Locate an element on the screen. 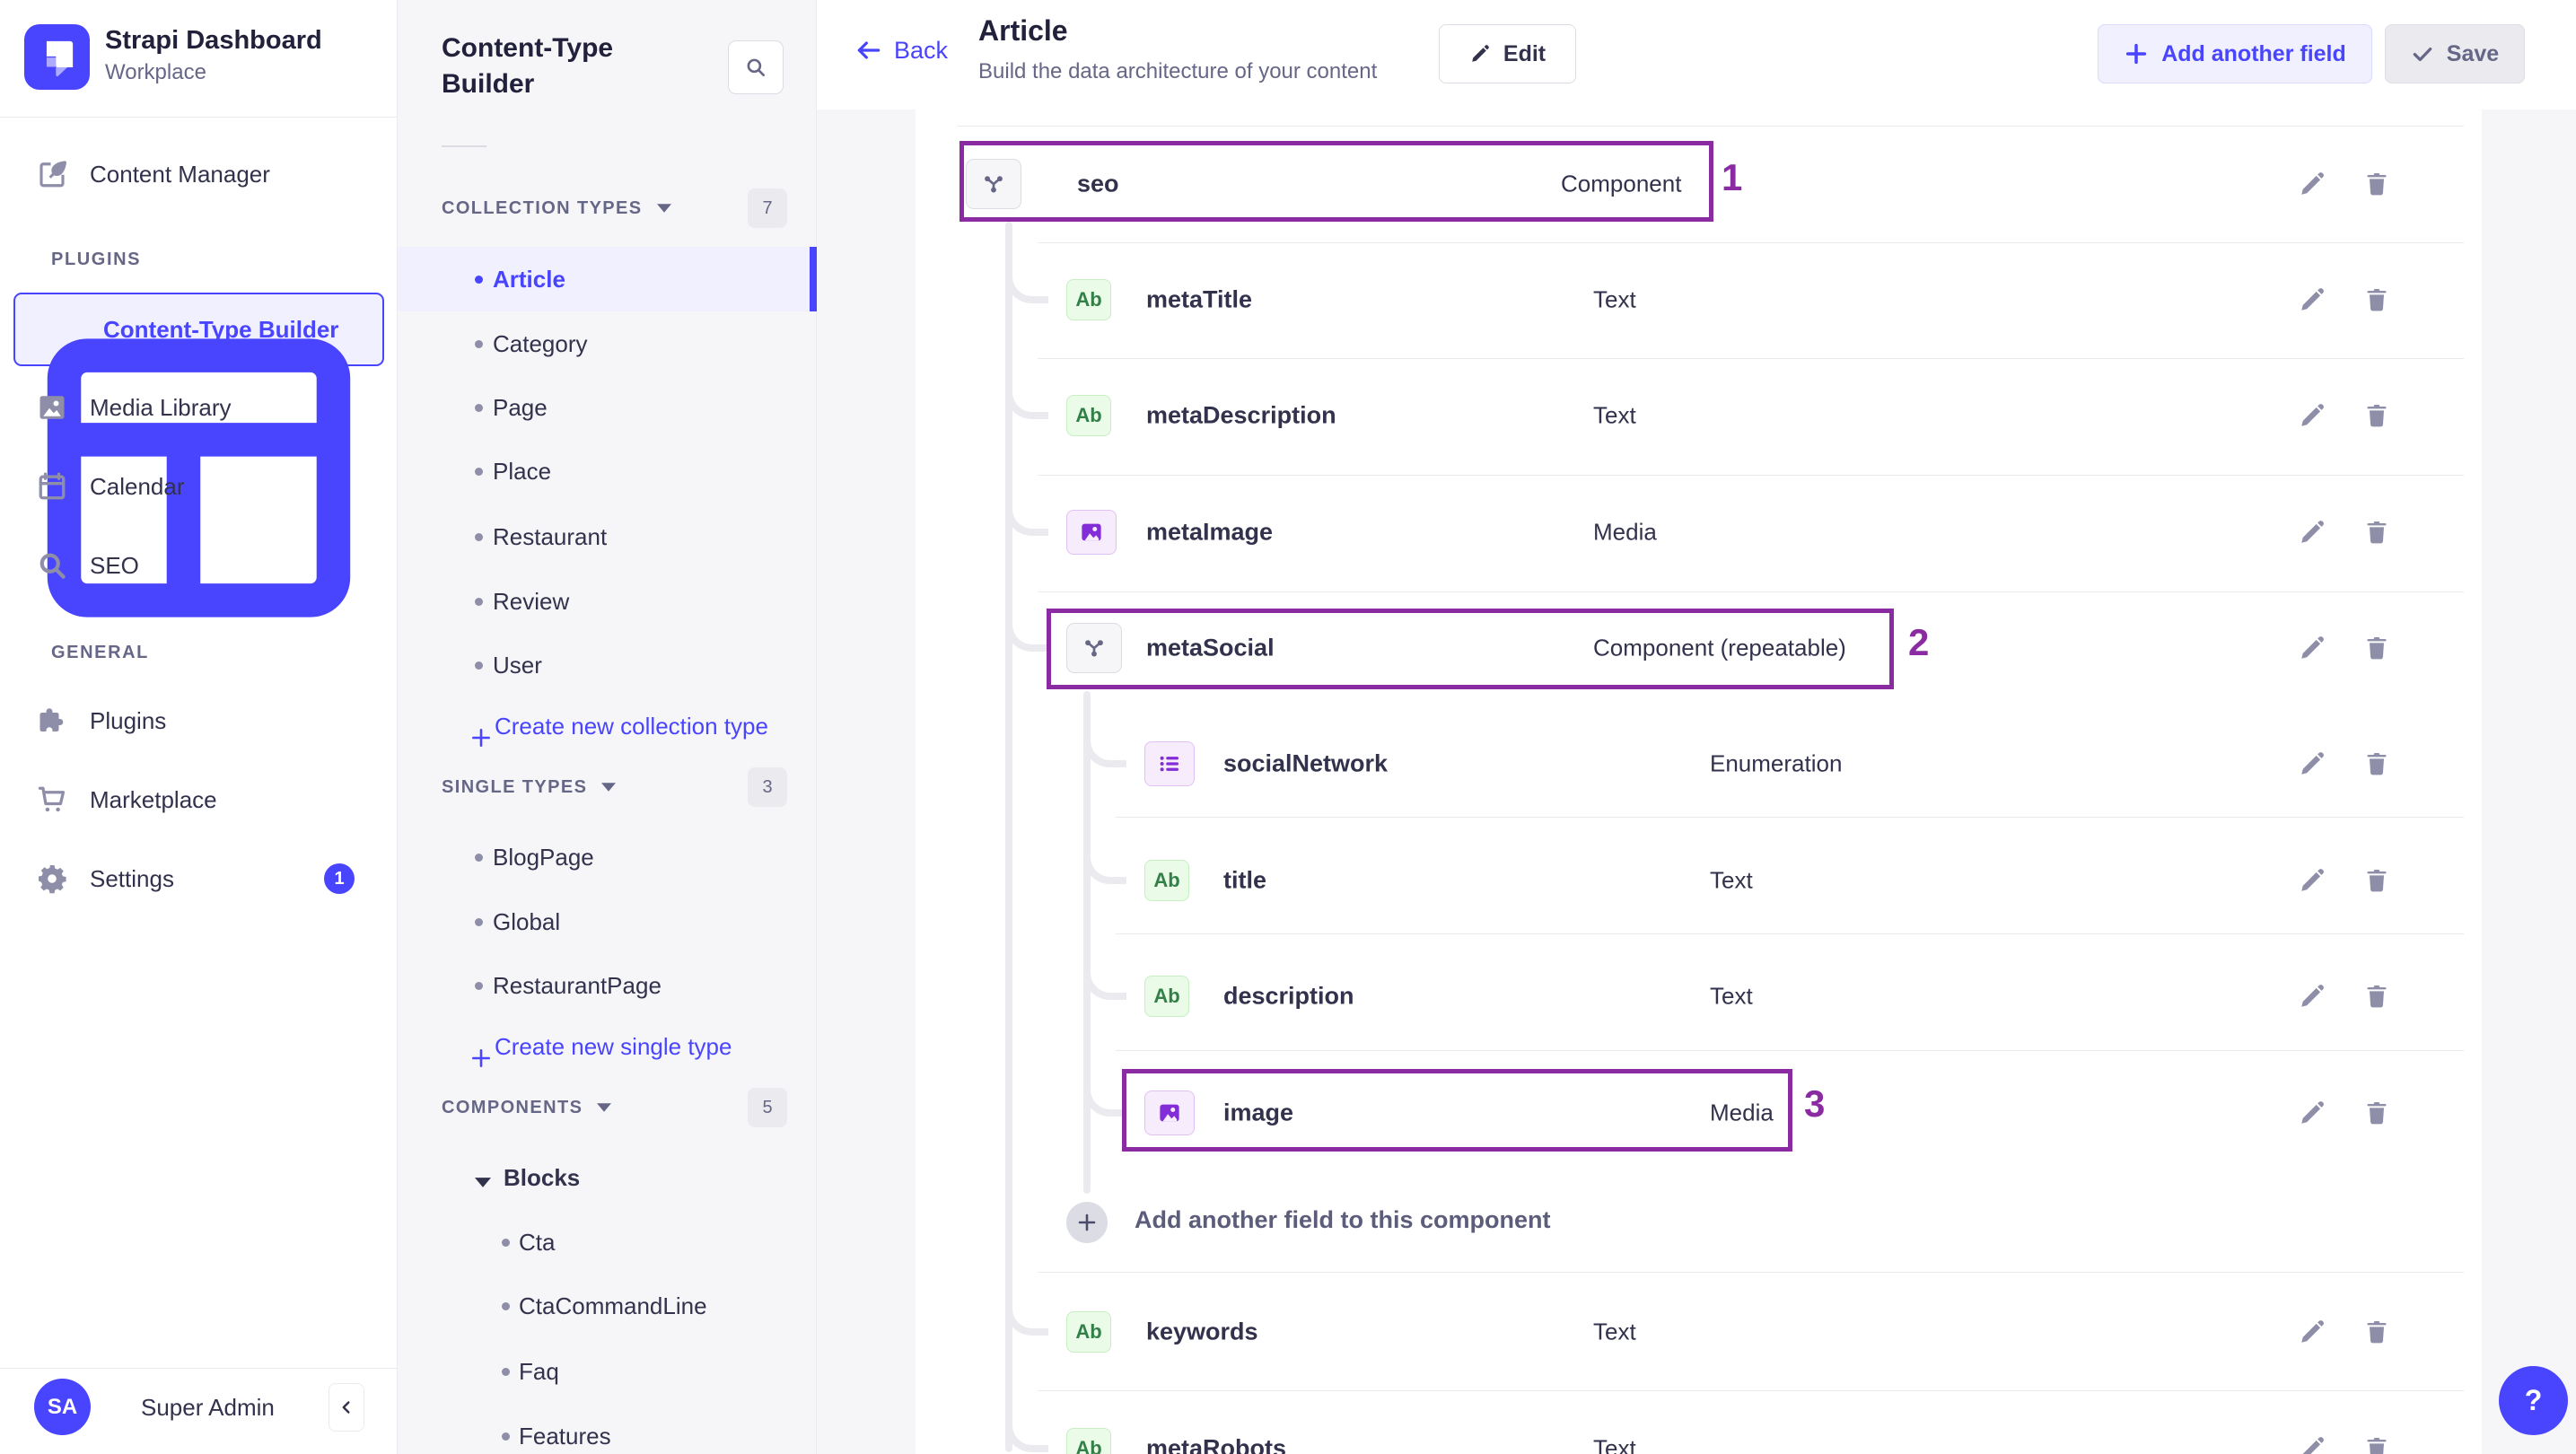  nav-item-marketplace: Marketplace is located at coordinates (199, 799).